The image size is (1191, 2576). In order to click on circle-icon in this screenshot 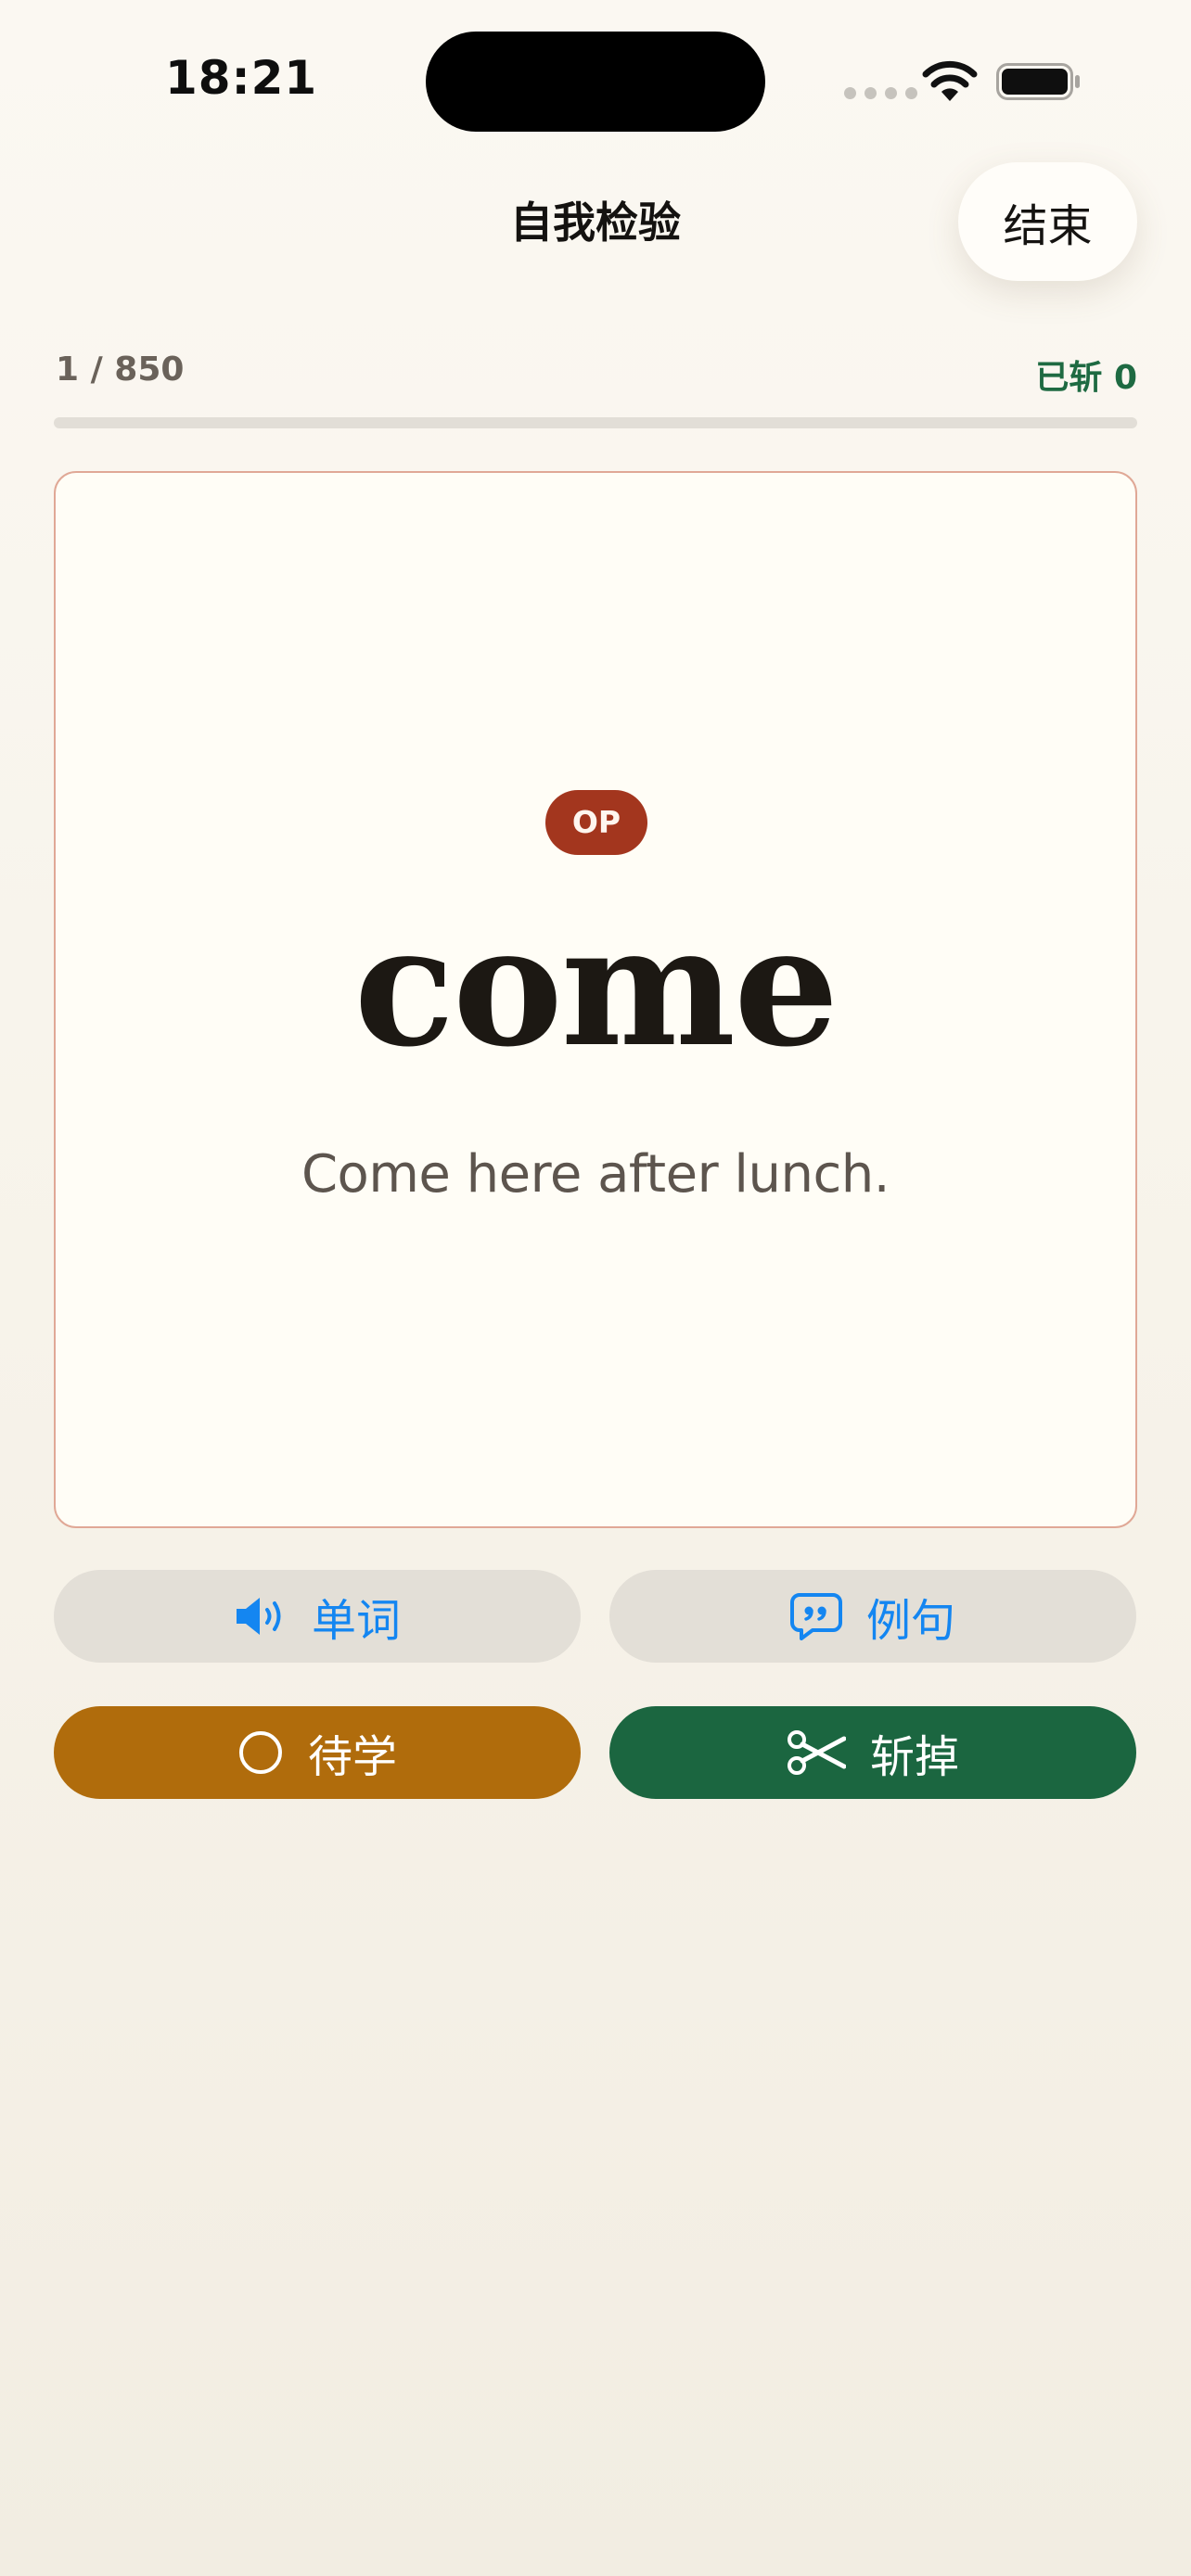, I will do `click(260, 1753)`.